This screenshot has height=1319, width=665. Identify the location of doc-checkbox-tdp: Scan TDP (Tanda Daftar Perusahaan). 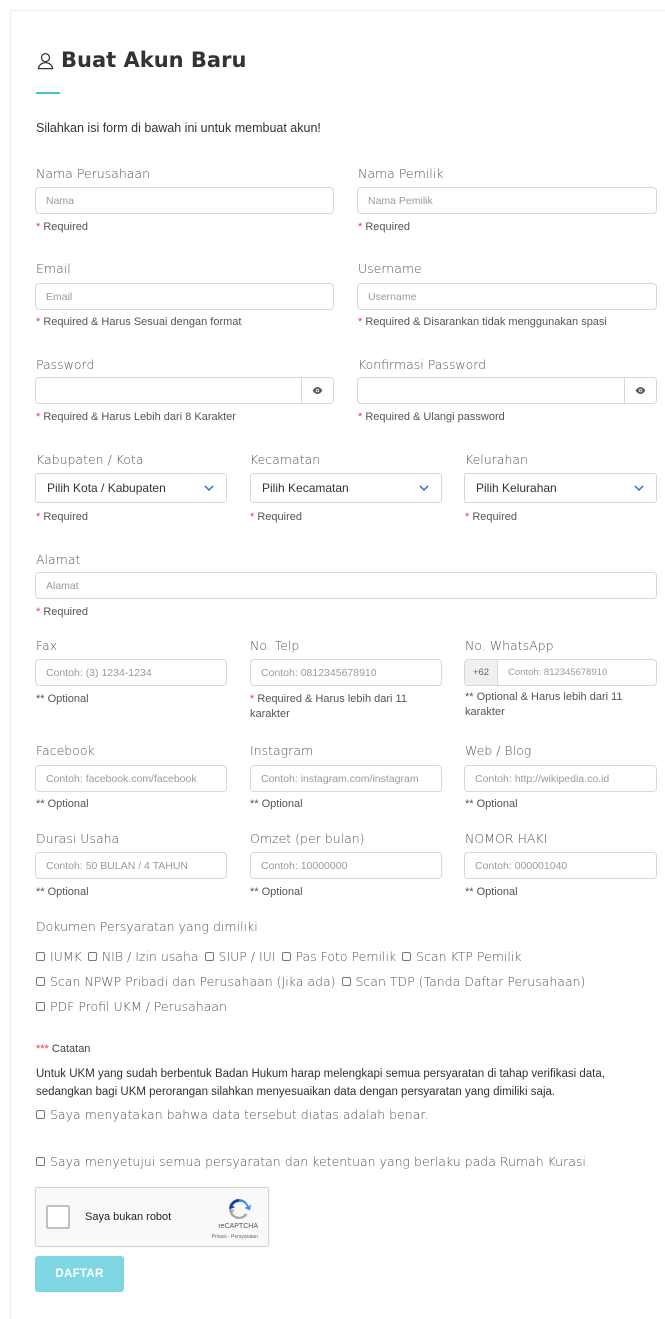
(463, 981).